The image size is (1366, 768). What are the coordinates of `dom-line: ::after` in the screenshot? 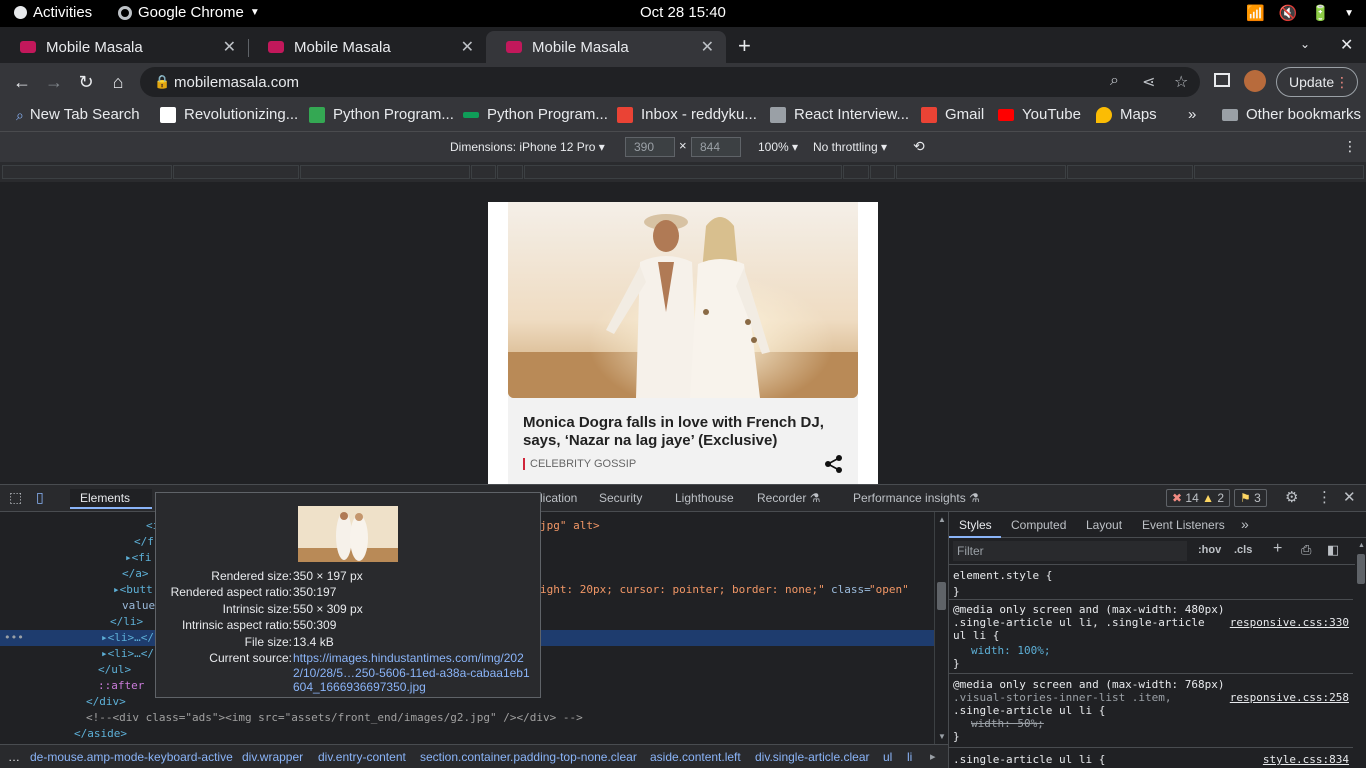 It's located at (121, 686).